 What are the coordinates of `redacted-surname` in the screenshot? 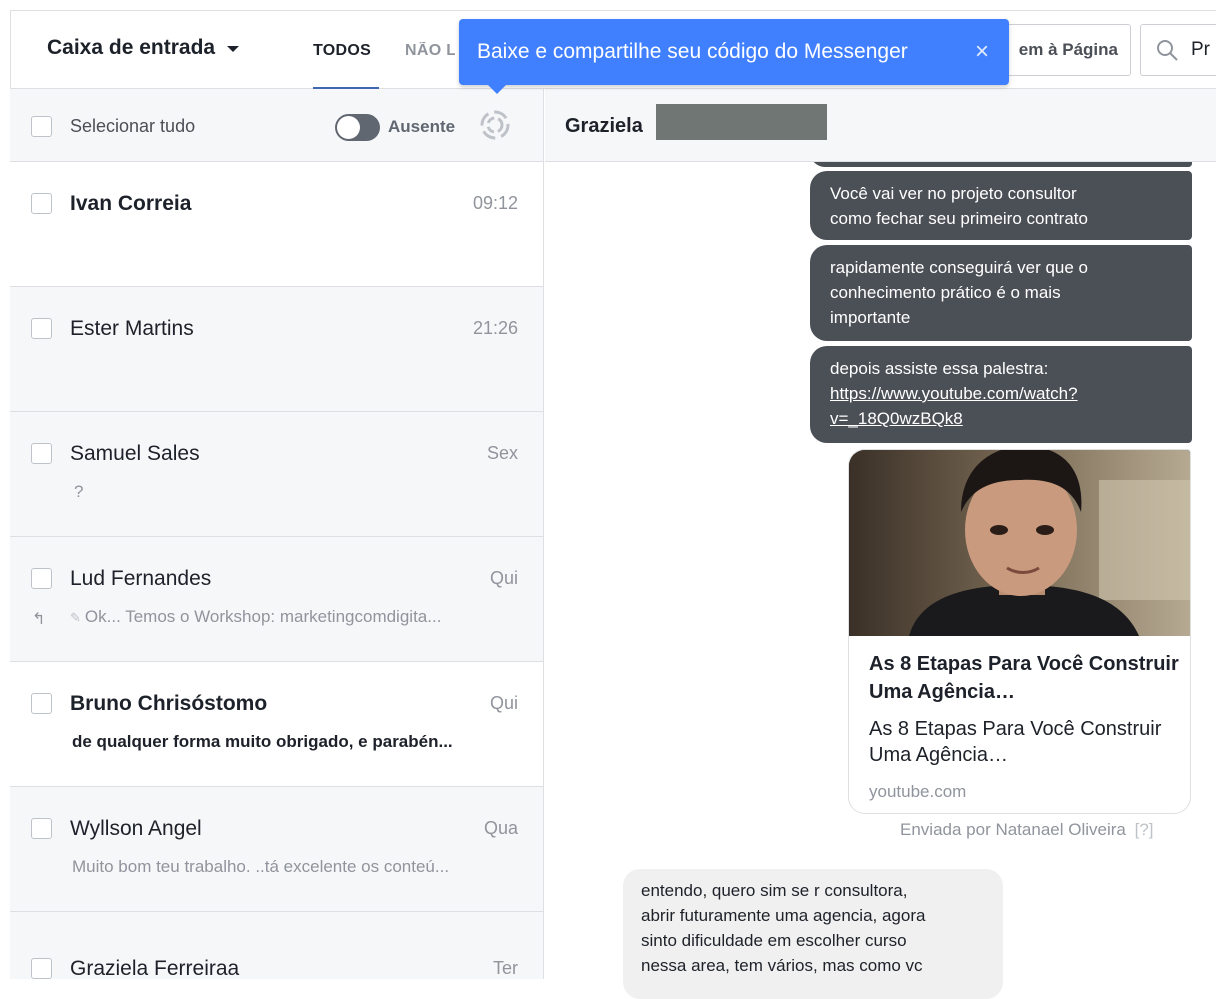 It's located at (741, 122).